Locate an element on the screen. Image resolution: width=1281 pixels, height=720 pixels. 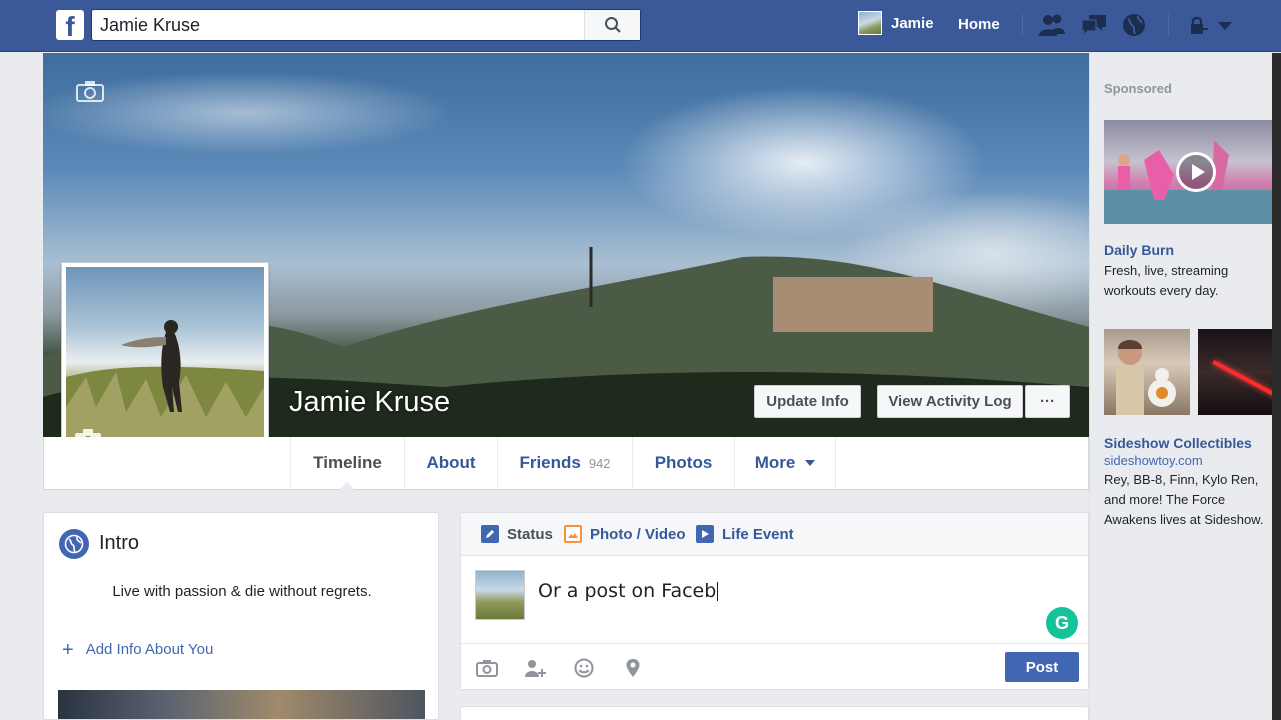
plus-icon: + is located at coordinates (68, 649).